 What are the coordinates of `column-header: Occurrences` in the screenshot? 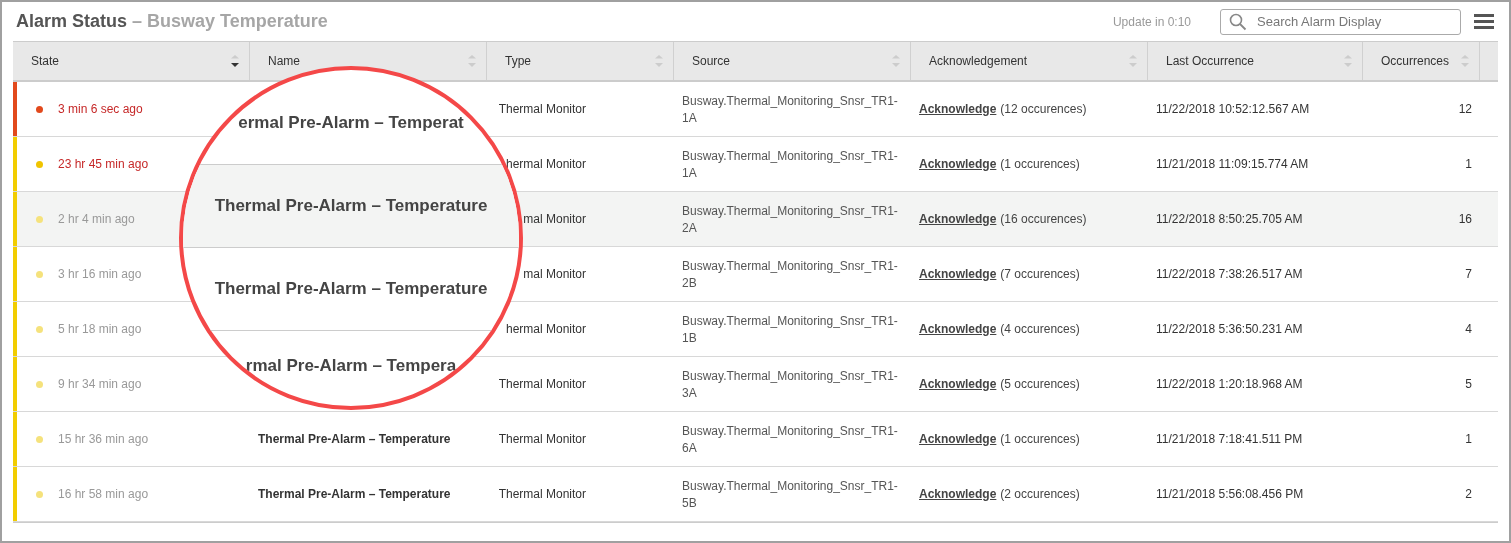 It's located at (1421, 61).